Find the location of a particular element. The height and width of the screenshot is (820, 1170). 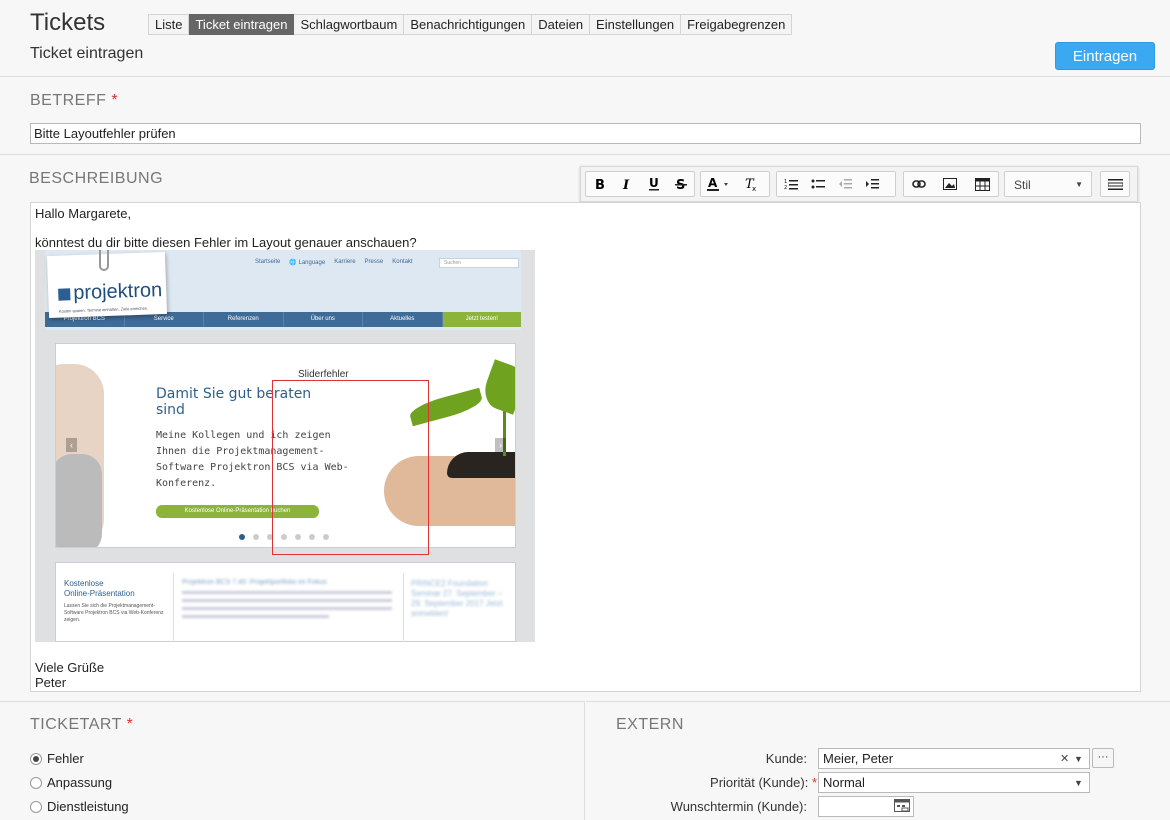

tab-schlagwortbaum: Schlagwortbaum is located at coordinates (349, 24).